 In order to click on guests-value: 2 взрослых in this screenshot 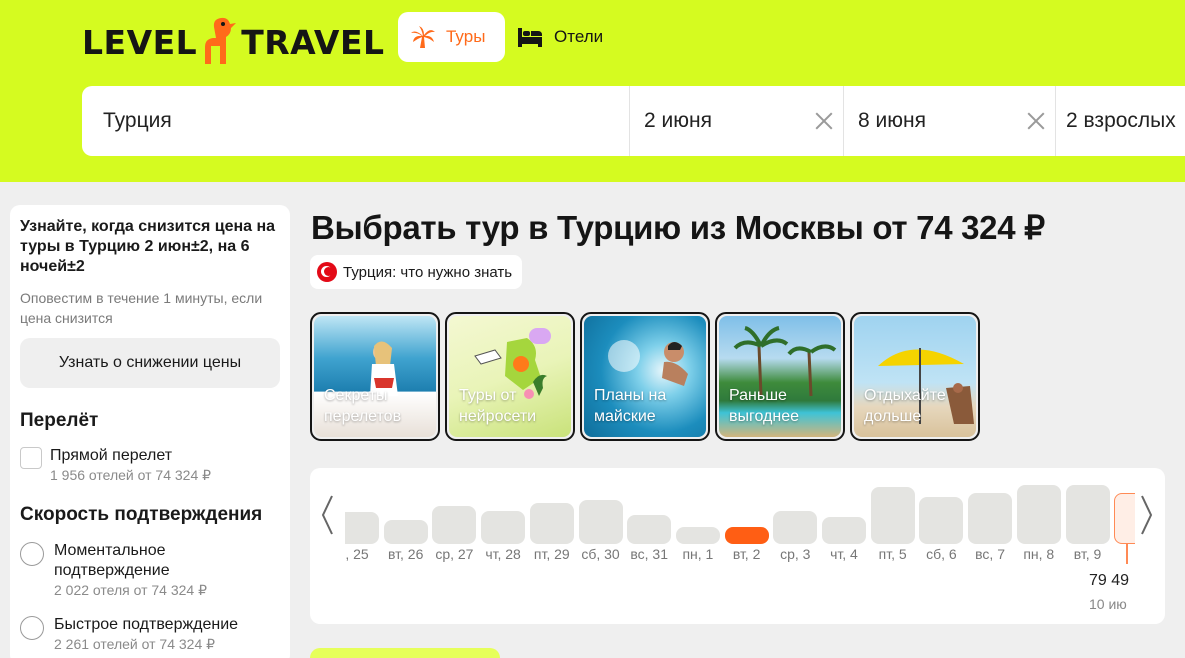, I will do `click(1121, 120)`.